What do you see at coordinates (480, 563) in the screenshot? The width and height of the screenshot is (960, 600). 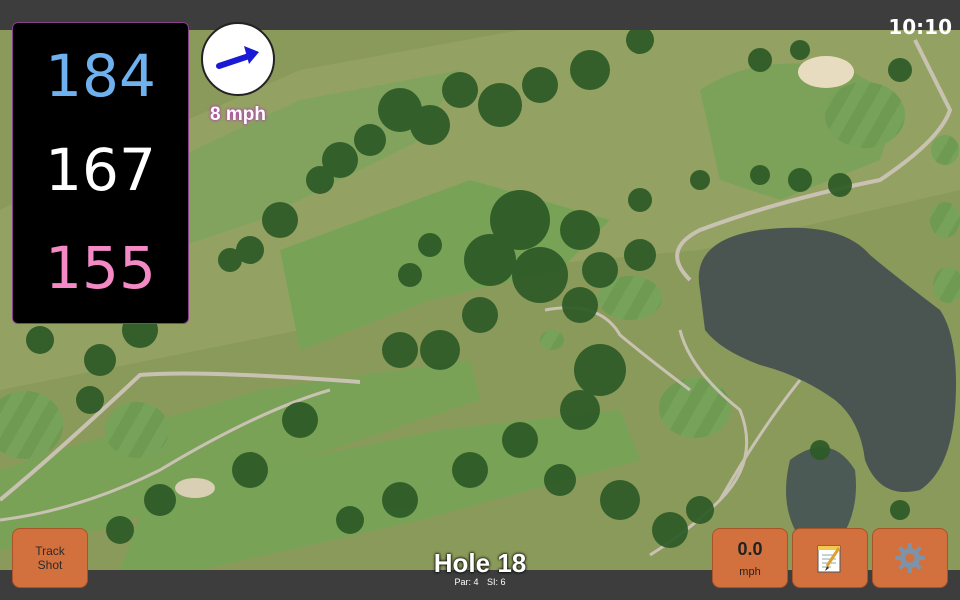 I see `hole-title: Hole 18` at bounding box center [480, 563].